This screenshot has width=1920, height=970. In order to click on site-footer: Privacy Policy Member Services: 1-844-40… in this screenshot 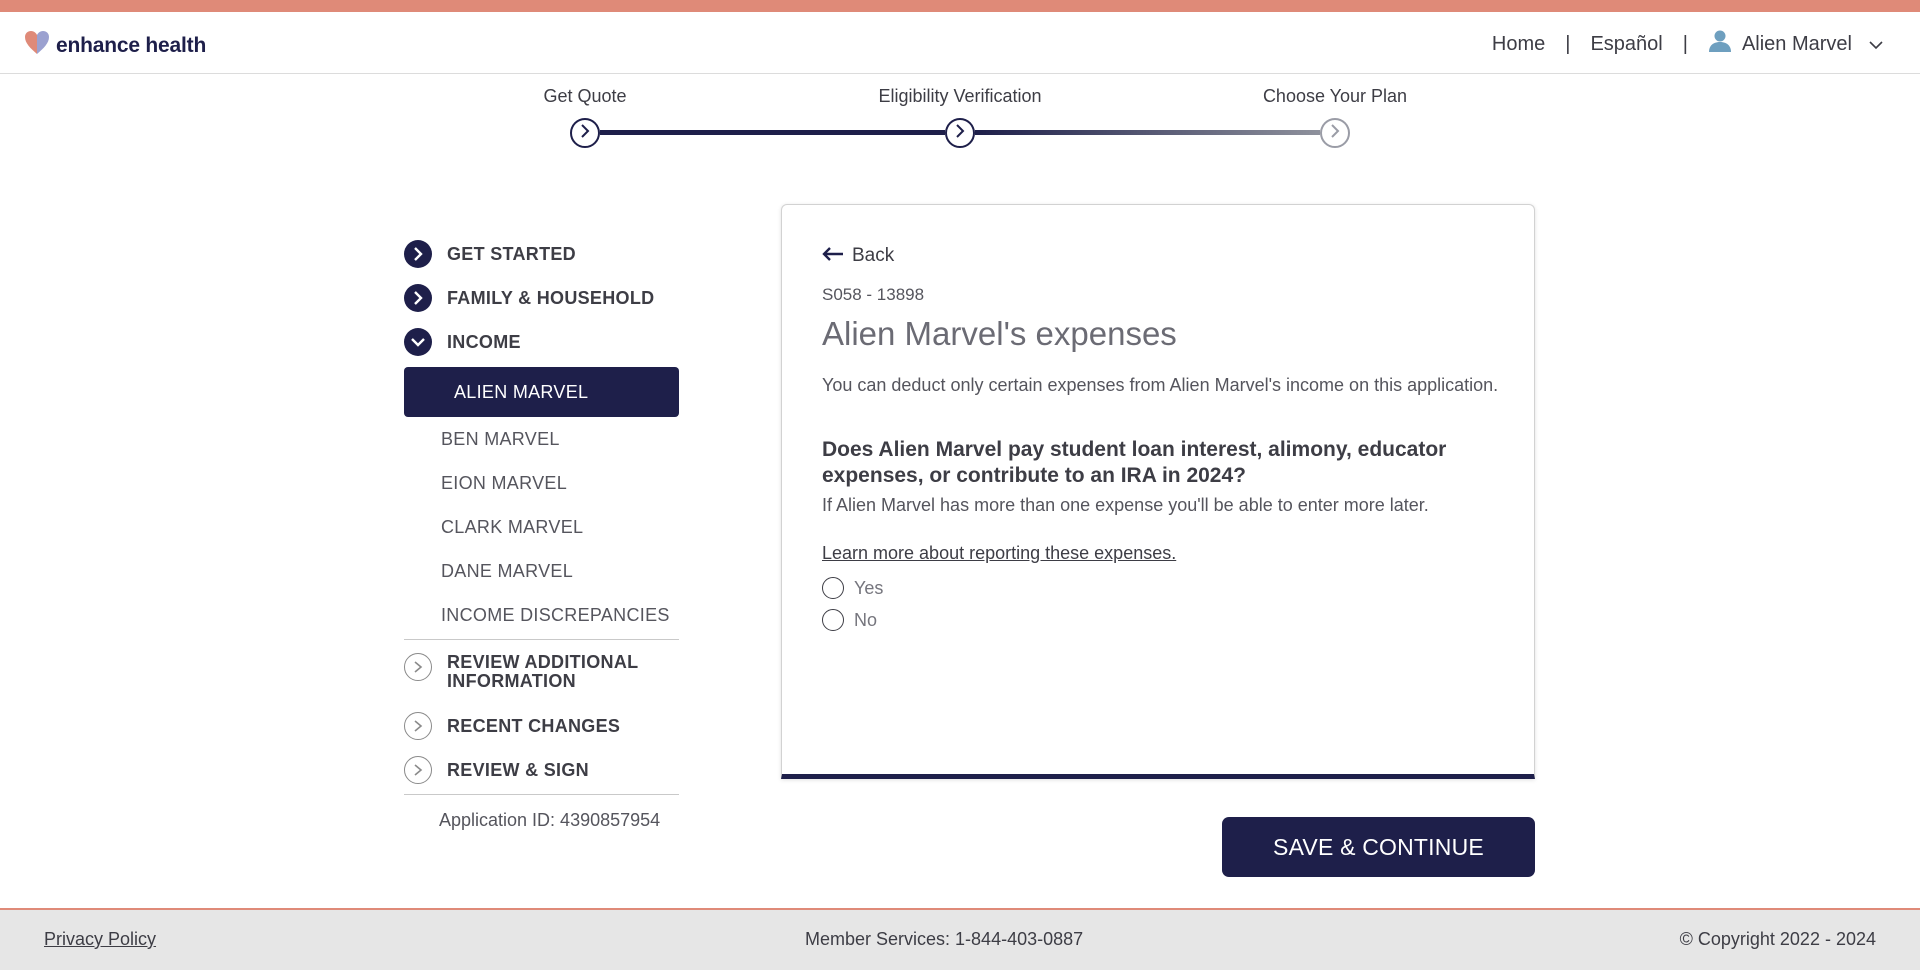, I will do `click(960, 939)`.